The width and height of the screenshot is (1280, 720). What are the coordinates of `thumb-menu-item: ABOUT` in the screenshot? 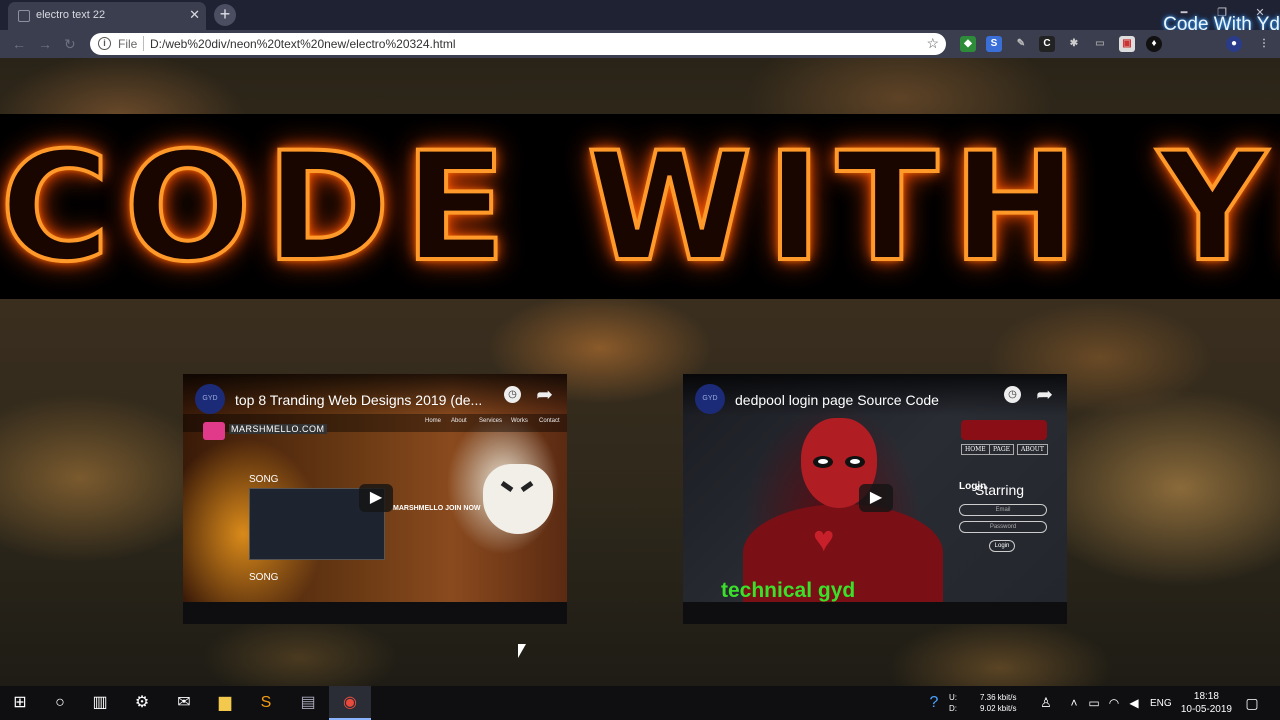 It's located at (1032, 449).